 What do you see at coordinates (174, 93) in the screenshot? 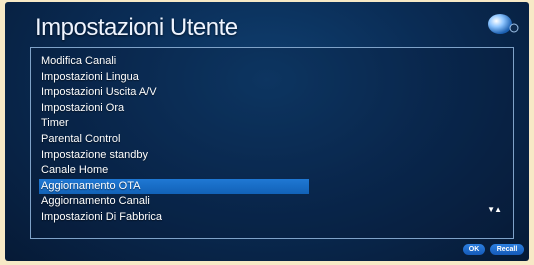
I see `menu-item: Impostazioni Uscita A/V` at bounding box center [174, 93].